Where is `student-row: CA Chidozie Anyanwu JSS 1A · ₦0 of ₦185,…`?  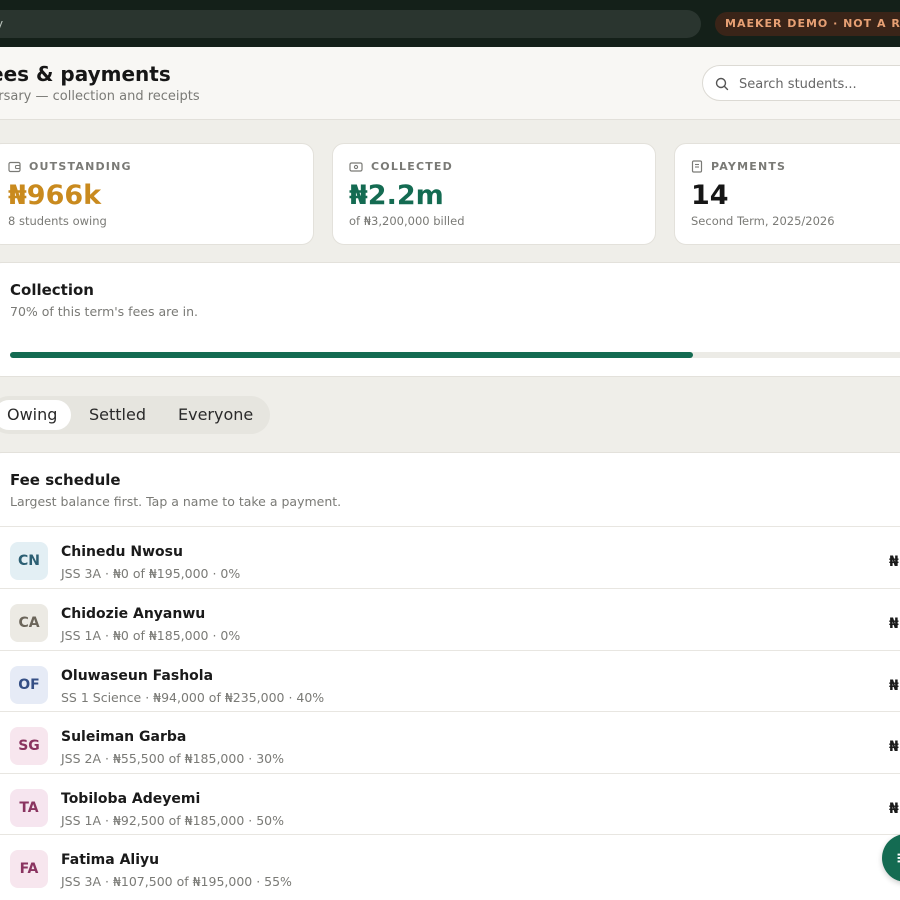 student-row: CA Chidozie Anyanwu JSS 1A · ₦0 of ₦185,… is located at coordinates (450, 619).